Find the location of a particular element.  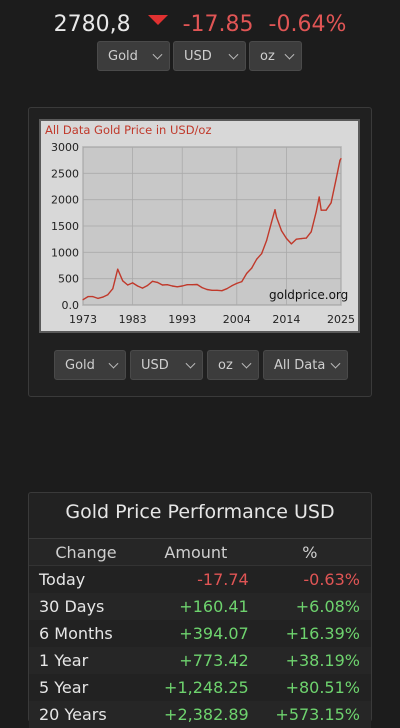

row-amount: +1,248.25 is located at coordinates (206, 687).